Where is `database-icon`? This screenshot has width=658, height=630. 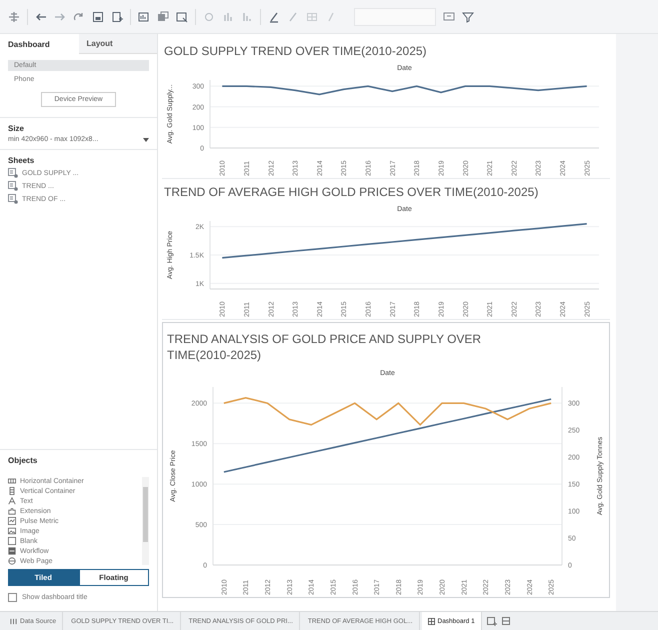 database-icon is located at coordinates (13, 621).